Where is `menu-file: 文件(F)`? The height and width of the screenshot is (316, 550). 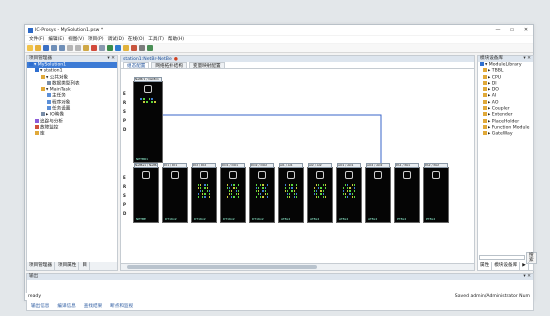 menu-file: 文件(F) is located at coordinates (36, 39).